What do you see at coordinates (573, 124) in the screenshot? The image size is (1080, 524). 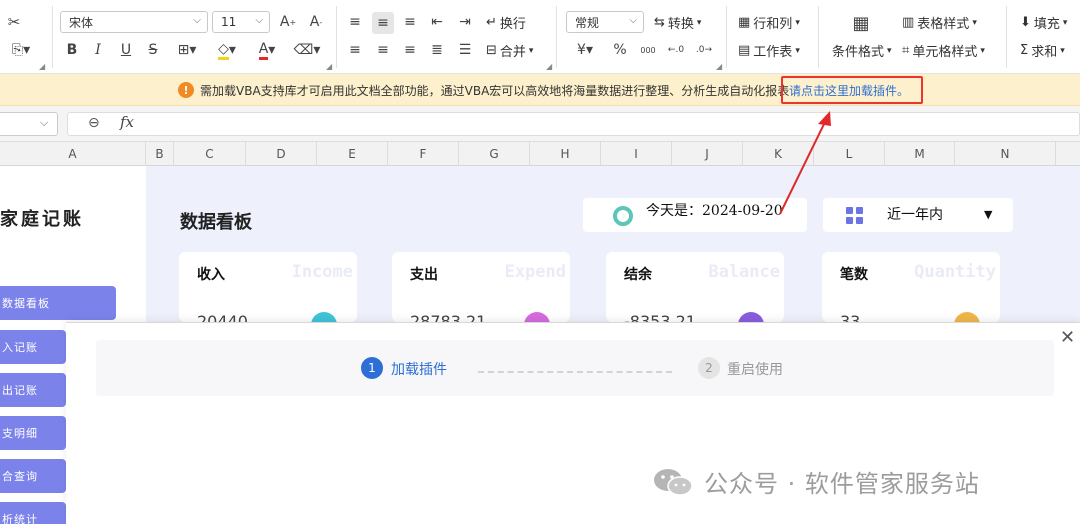 I see `formula-input` at bounding box center [573, 124].